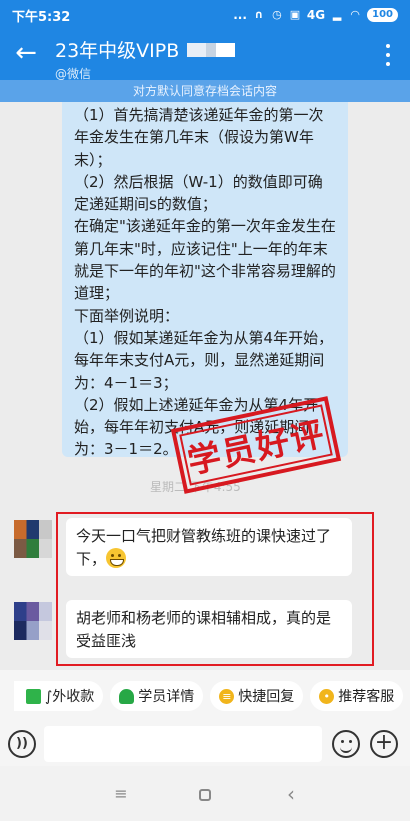  Describe the element at coordinates (211, 49) in the screenshot. I see `blurred-name` at that location.